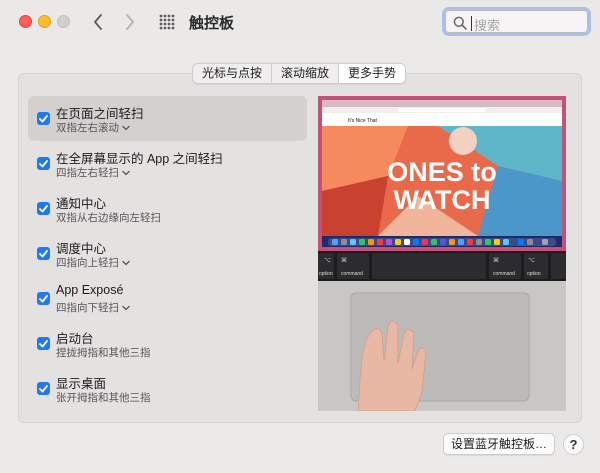  I want to click on preview-headline-line1: ONES to, so click(442, 172).